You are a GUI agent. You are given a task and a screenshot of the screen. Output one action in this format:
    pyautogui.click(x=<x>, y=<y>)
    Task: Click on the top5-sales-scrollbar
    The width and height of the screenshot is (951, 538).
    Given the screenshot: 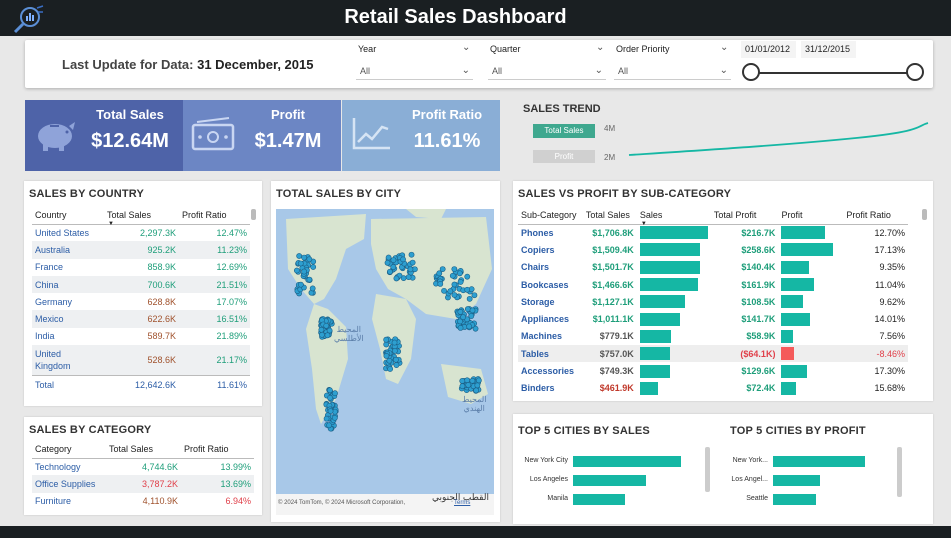 What is the action you would take?
    pyautogui.click(x=707, y=469)
    